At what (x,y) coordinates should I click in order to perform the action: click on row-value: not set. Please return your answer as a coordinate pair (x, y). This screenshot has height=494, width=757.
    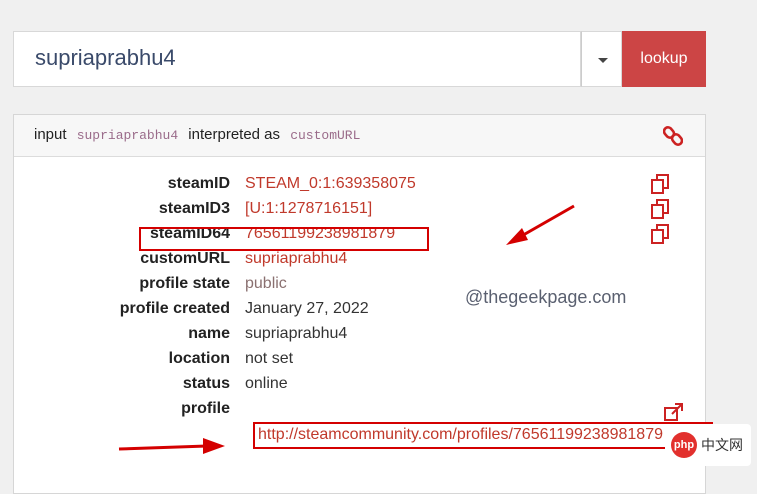
    Looking at the image, I should click on (269, 358).